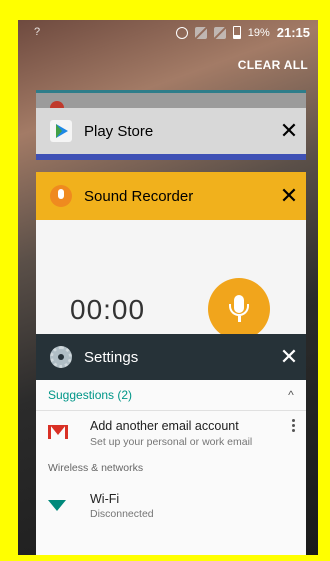 This screenshot has width=330, height=561. Describe the element at coordinates (239, 309) in the screenshot. I see `record-button` at that location.